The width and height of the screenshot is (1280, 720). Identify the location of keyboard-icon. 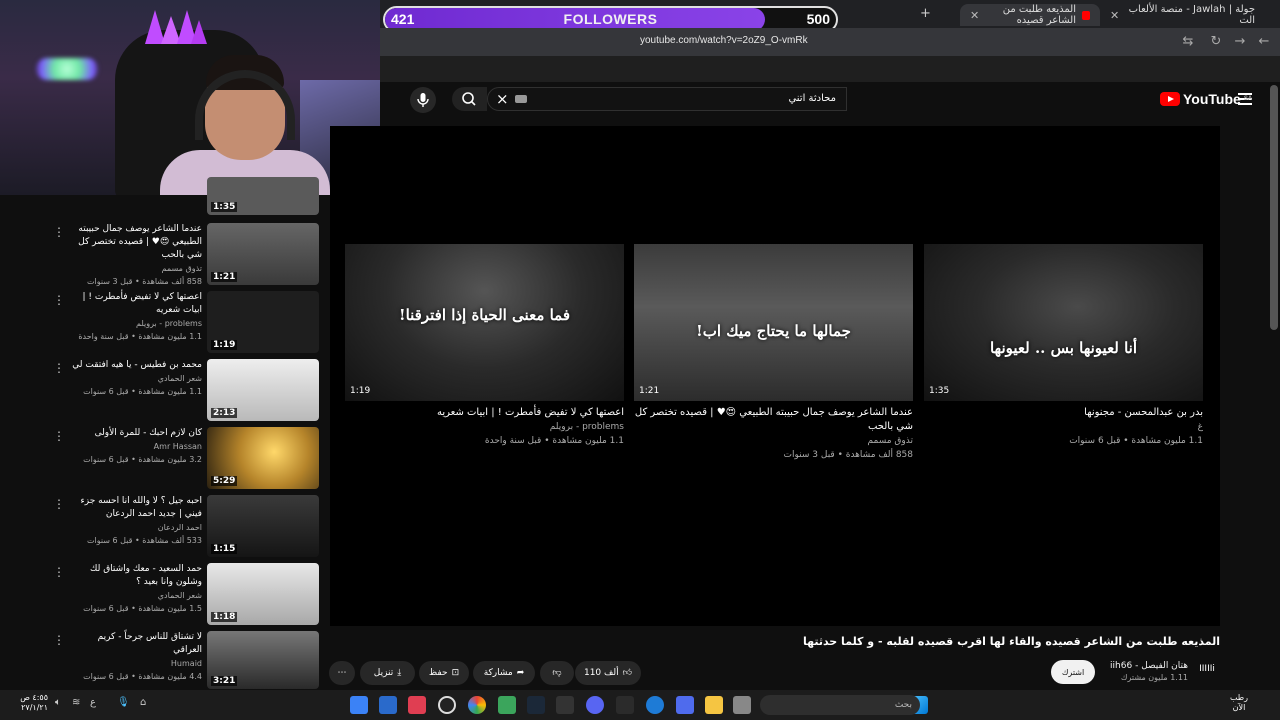
(521, 99).